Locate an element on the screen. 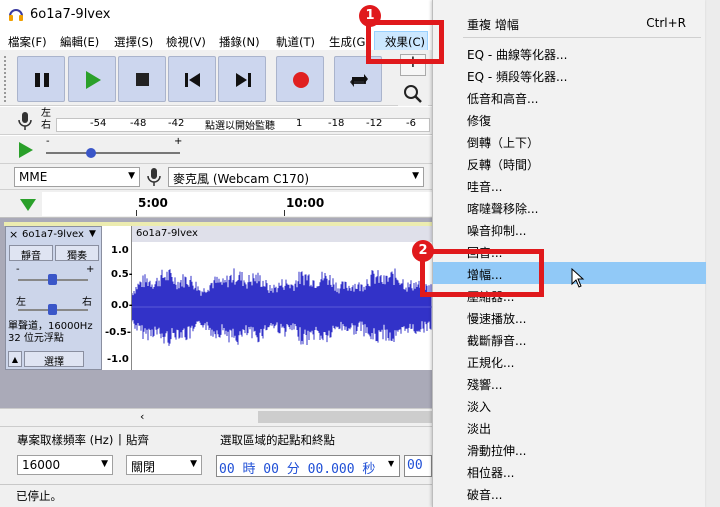  menu-select: 選擇(S) is located at coordinates (133, 42).